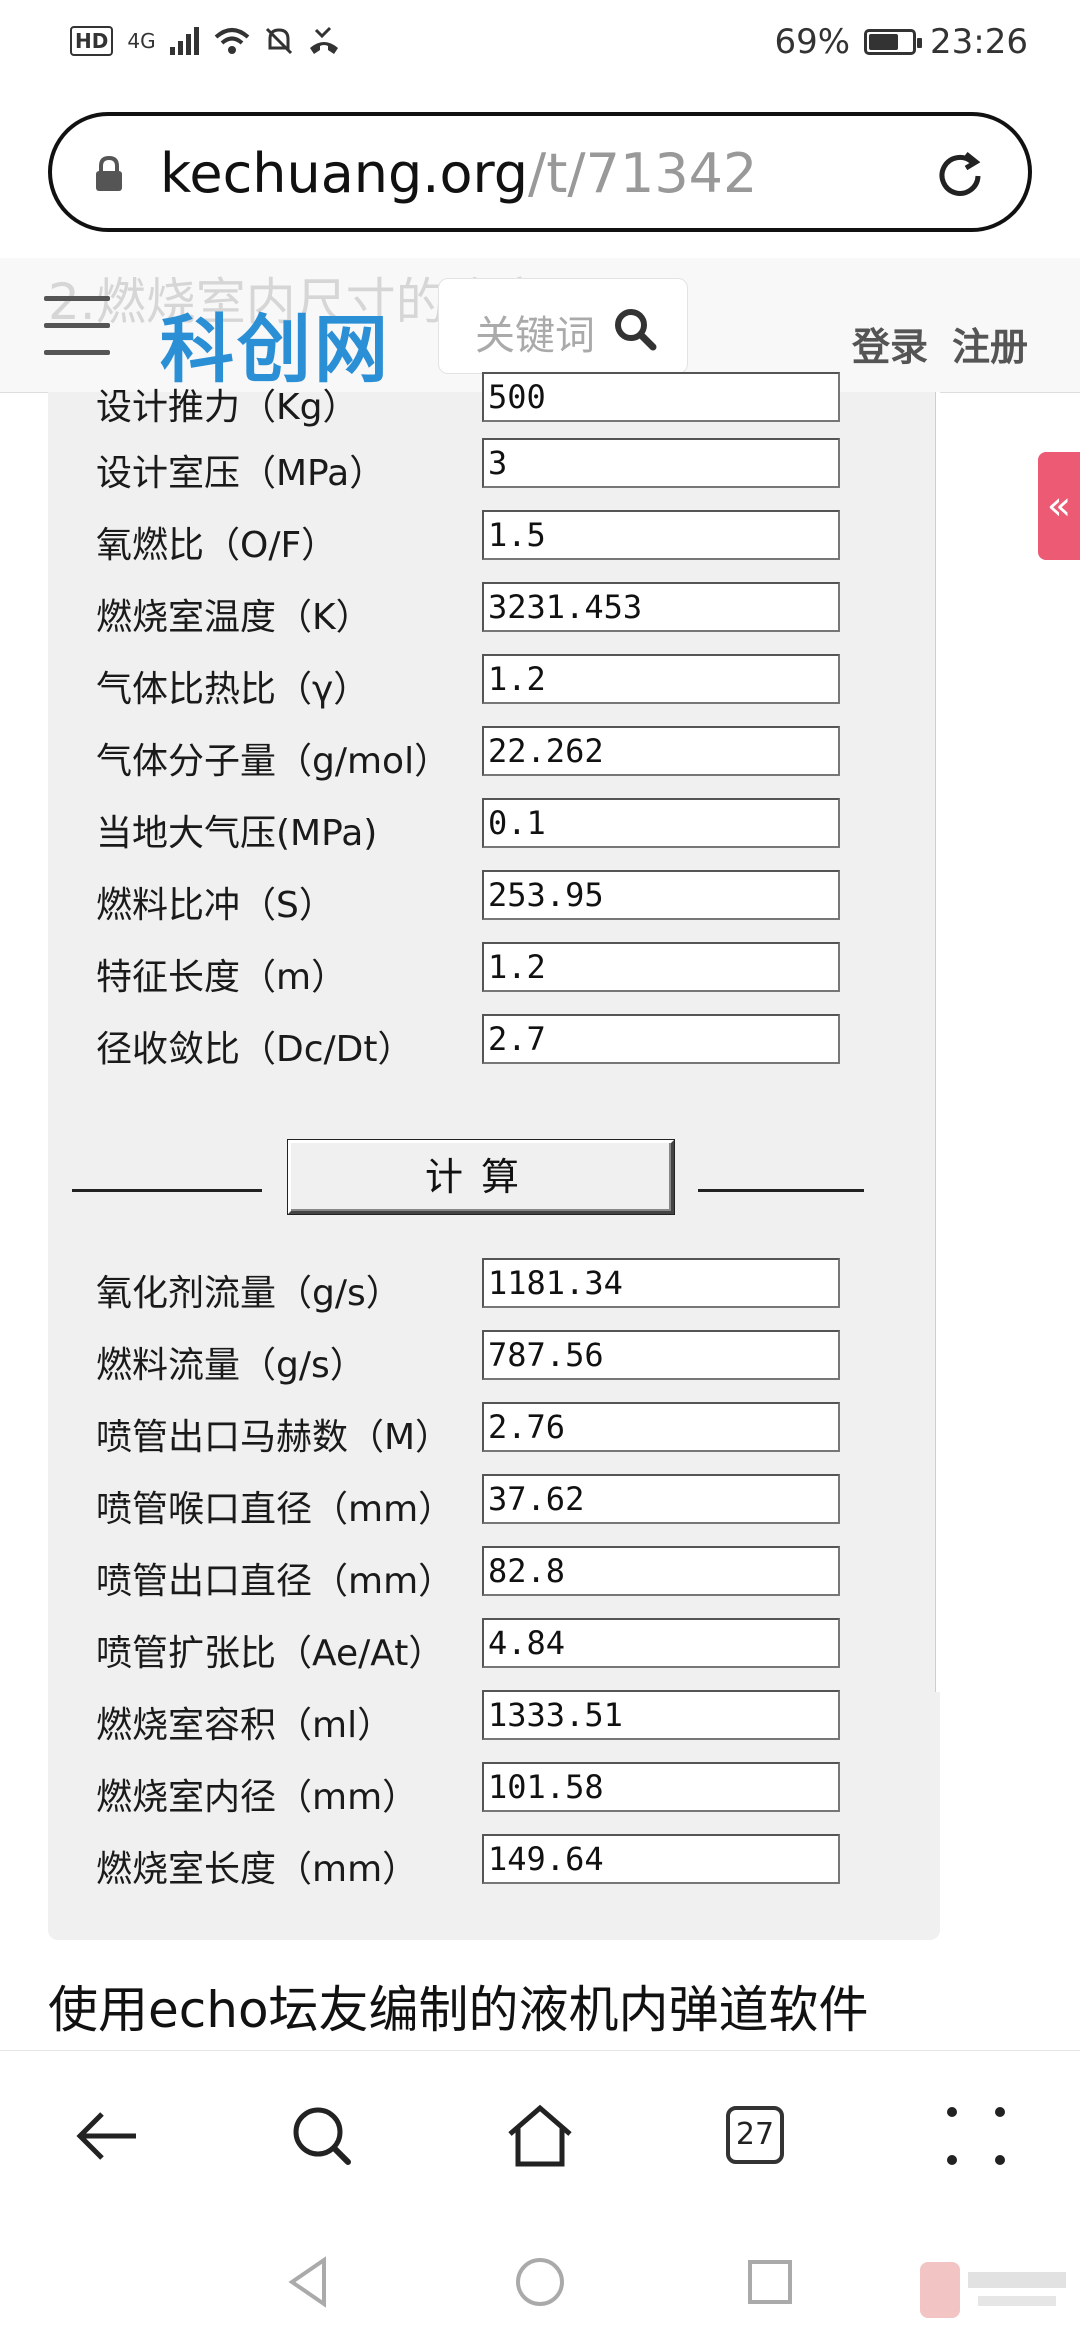 The height and width of the screenshot is (2340, 1080). I want to click on address-bar: kechuang.org/t/71342, so click(540, 172).